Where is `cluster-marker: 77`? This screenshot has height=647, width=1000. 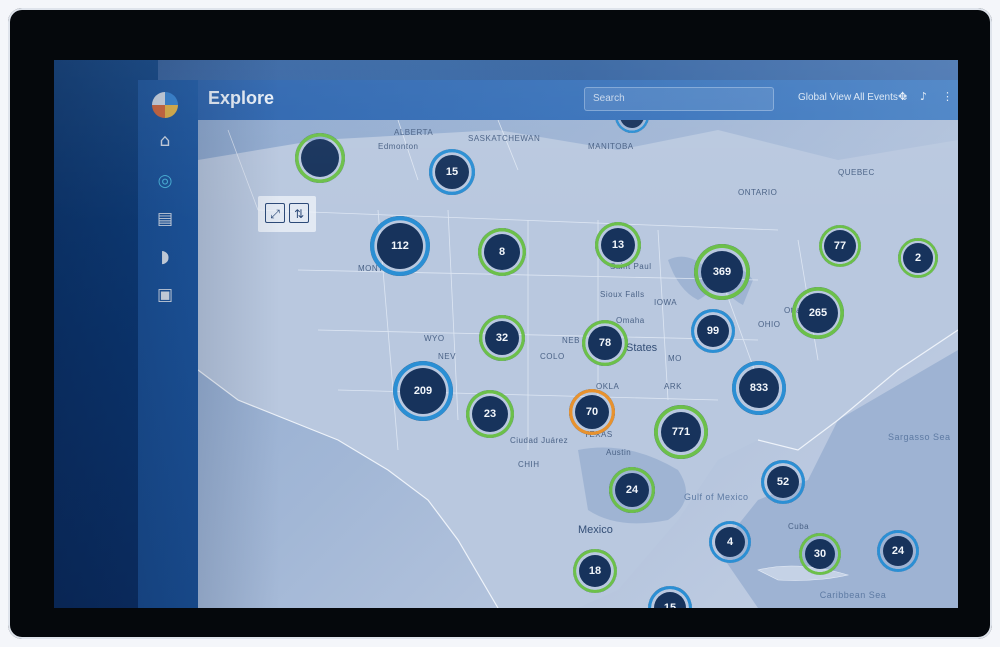
cluster-marker: 77 is located at coordinates (840, 246).